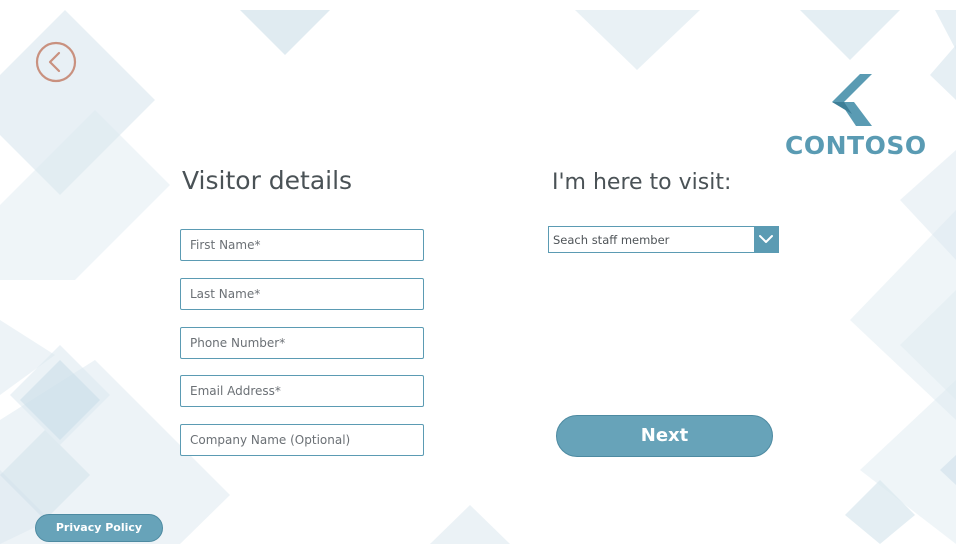 The image size is (956, 544). I want to click on next-button: Next, so click(664, 436).